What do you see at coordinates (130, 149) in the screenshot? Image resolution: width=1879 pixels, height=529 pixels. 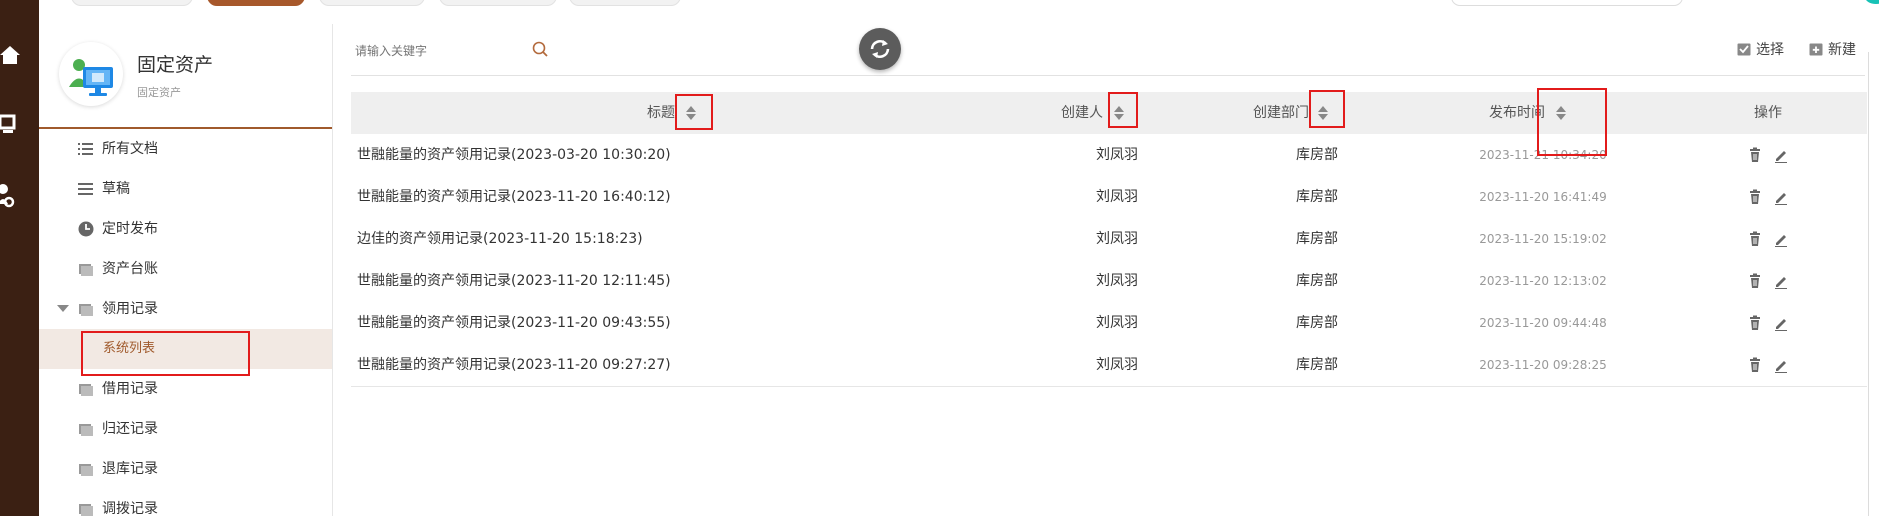 I see `nav-label: 所有文档` at bounding box center [130, 149].